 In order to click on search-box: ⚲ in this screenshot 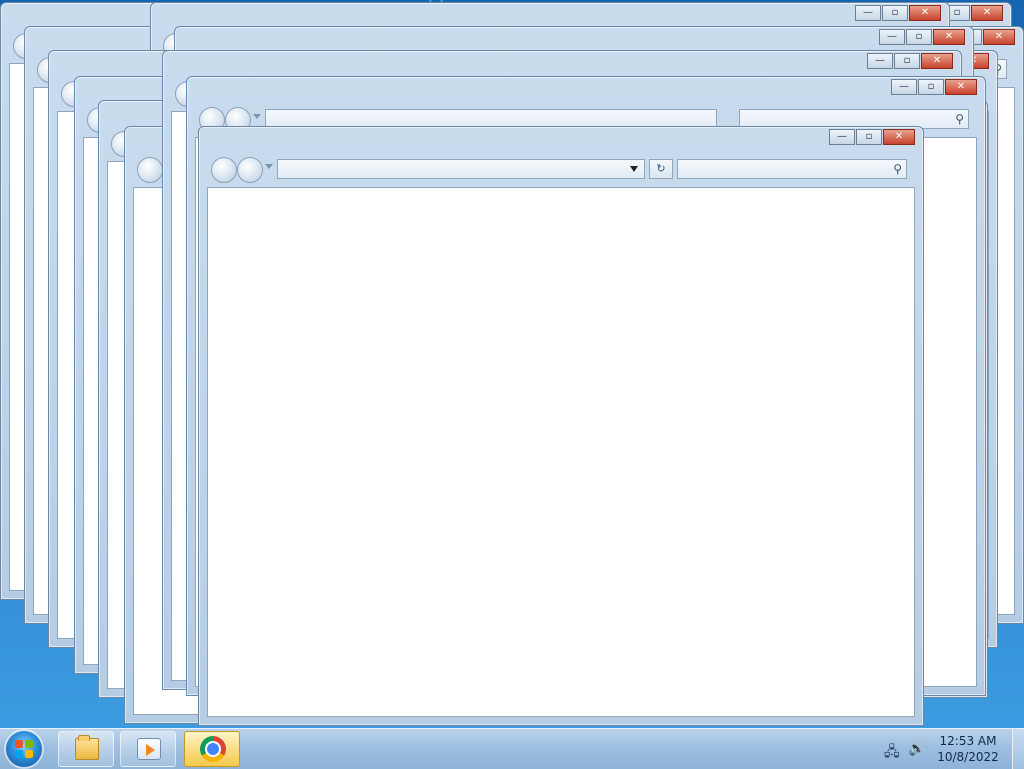, I will do `click(792, 169)`.